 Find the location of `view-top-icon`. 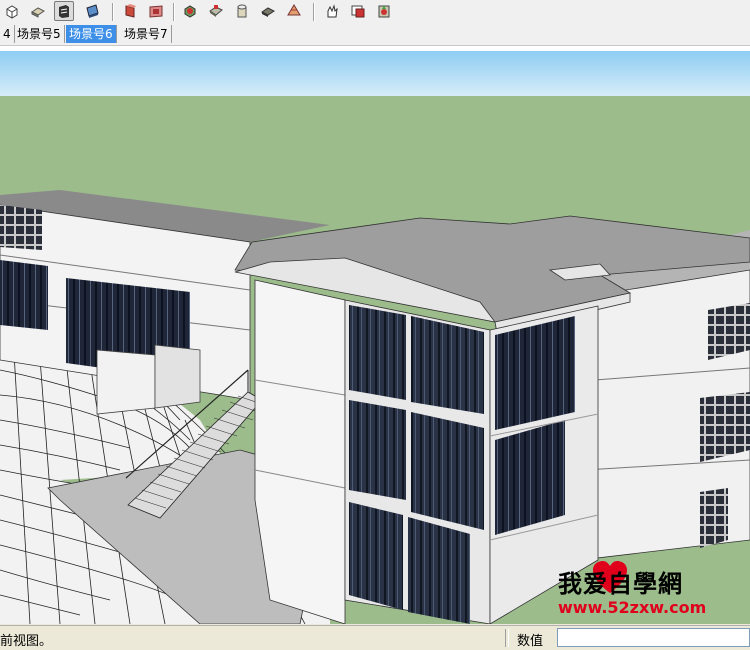

view-top-icon is located at coordinates (38, 11).